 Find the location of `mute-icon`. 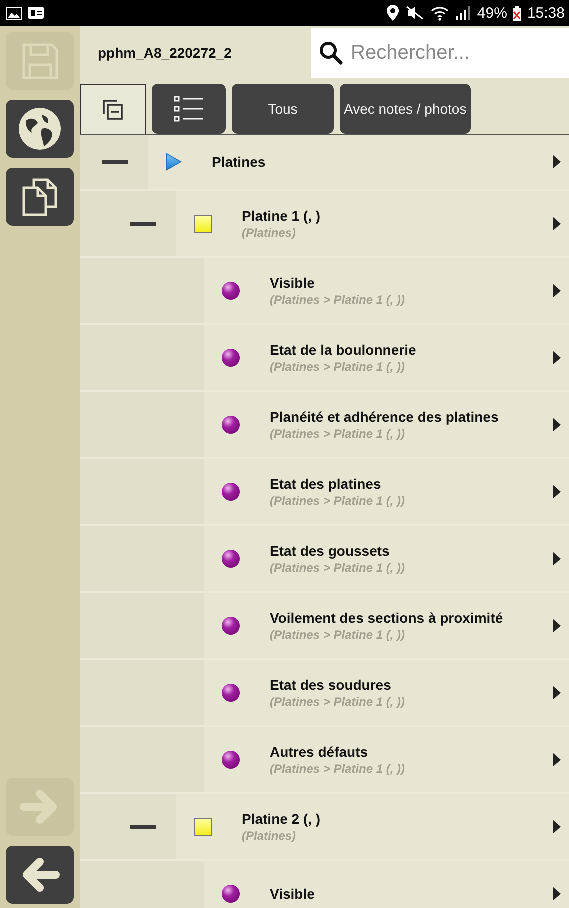

mute-icon is located at coordinates (415, 13).